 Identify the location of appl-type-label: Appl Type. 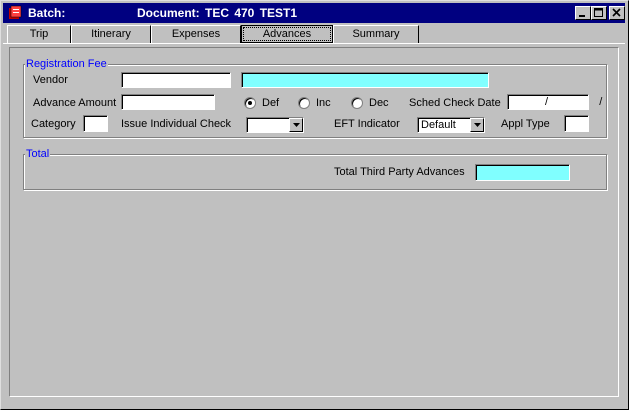
(525, 124).